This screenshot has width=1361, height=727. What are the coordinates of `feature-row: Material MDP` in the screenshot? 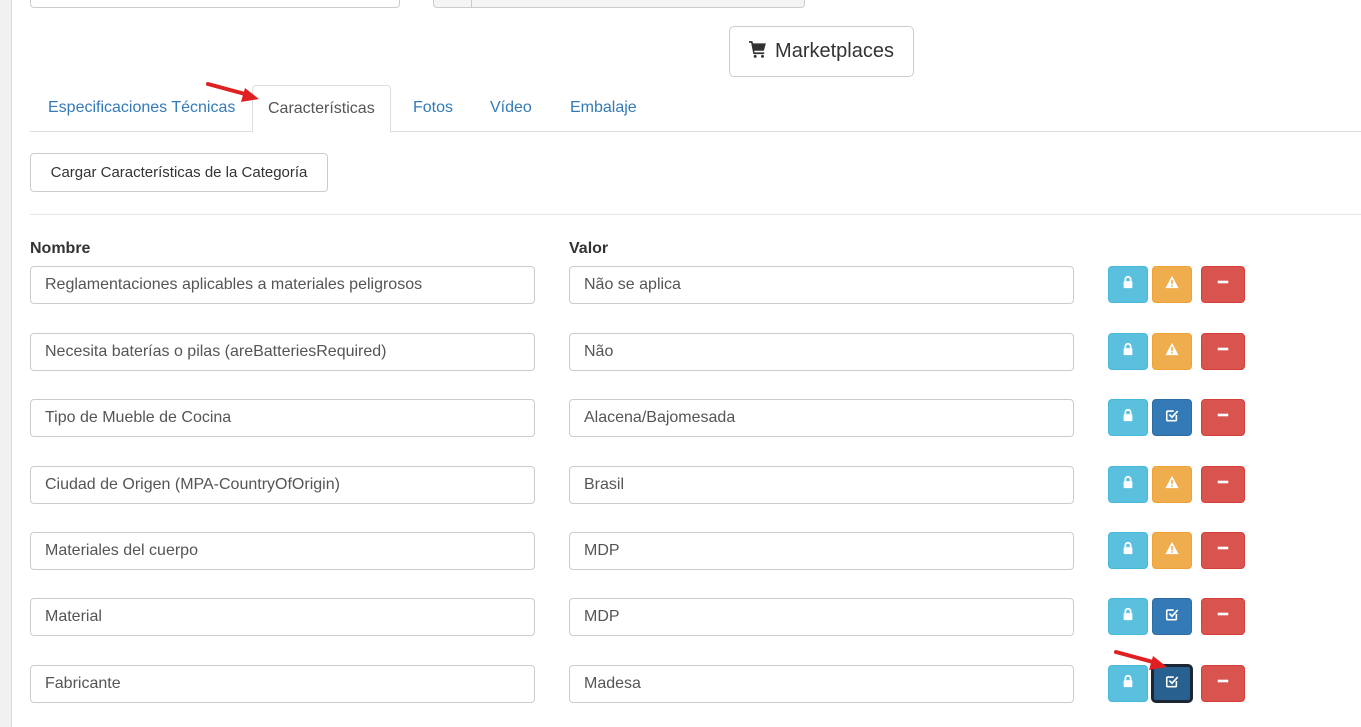 It's located at (680, 617).